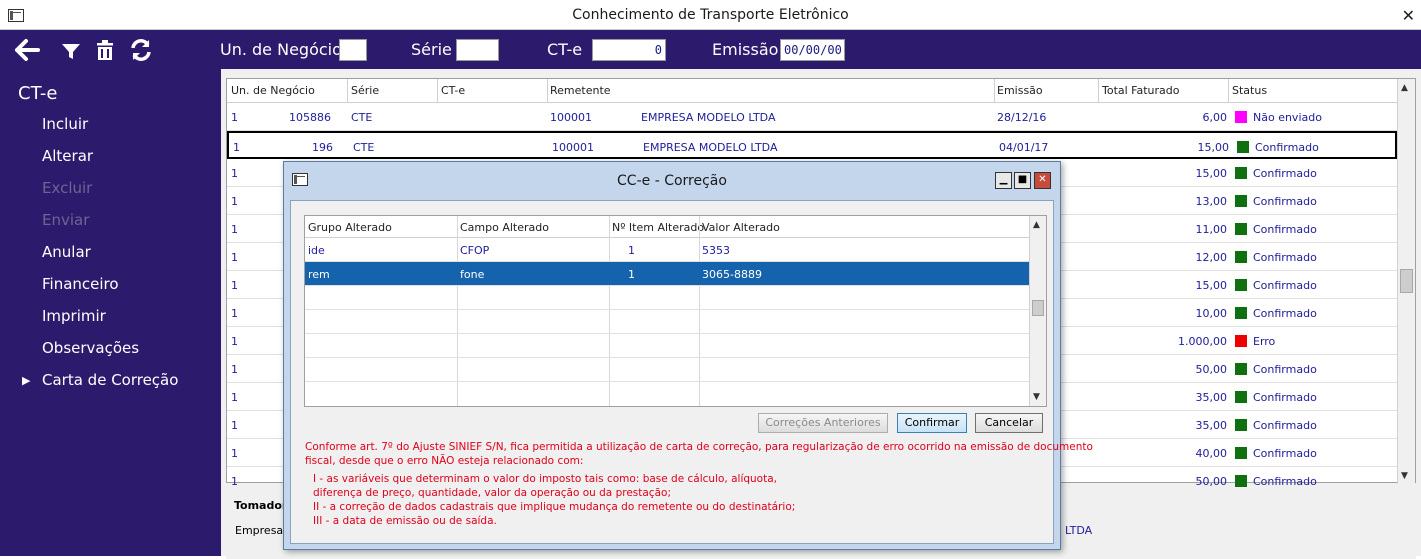  I want to click on grid-scrollbar: ▲ ▼, so click(1406, 281).